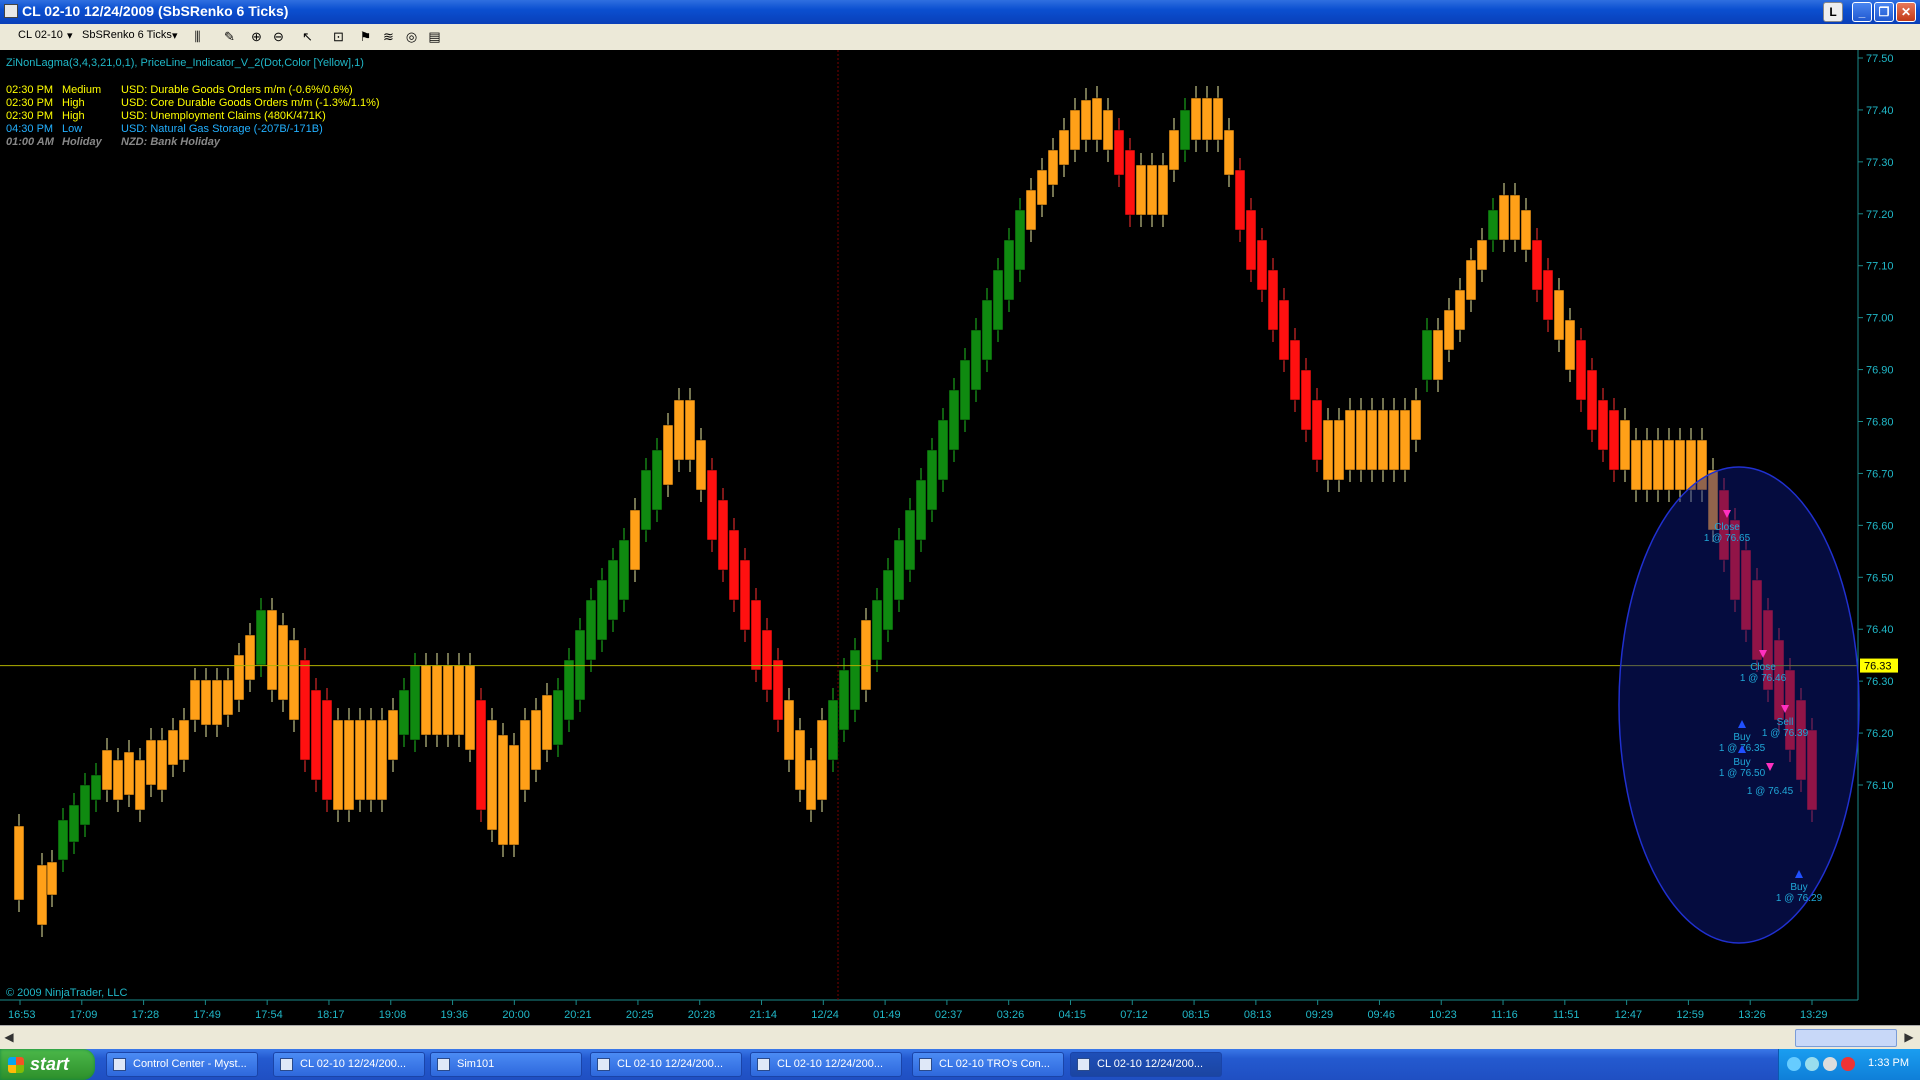 Image resolution: width=1920 pixels, height=1080 pixels. Describe the element at coordinates (960, 1037) in the screenshot. I see `horizontal-scrollbar: ◀ ▶` at that location.